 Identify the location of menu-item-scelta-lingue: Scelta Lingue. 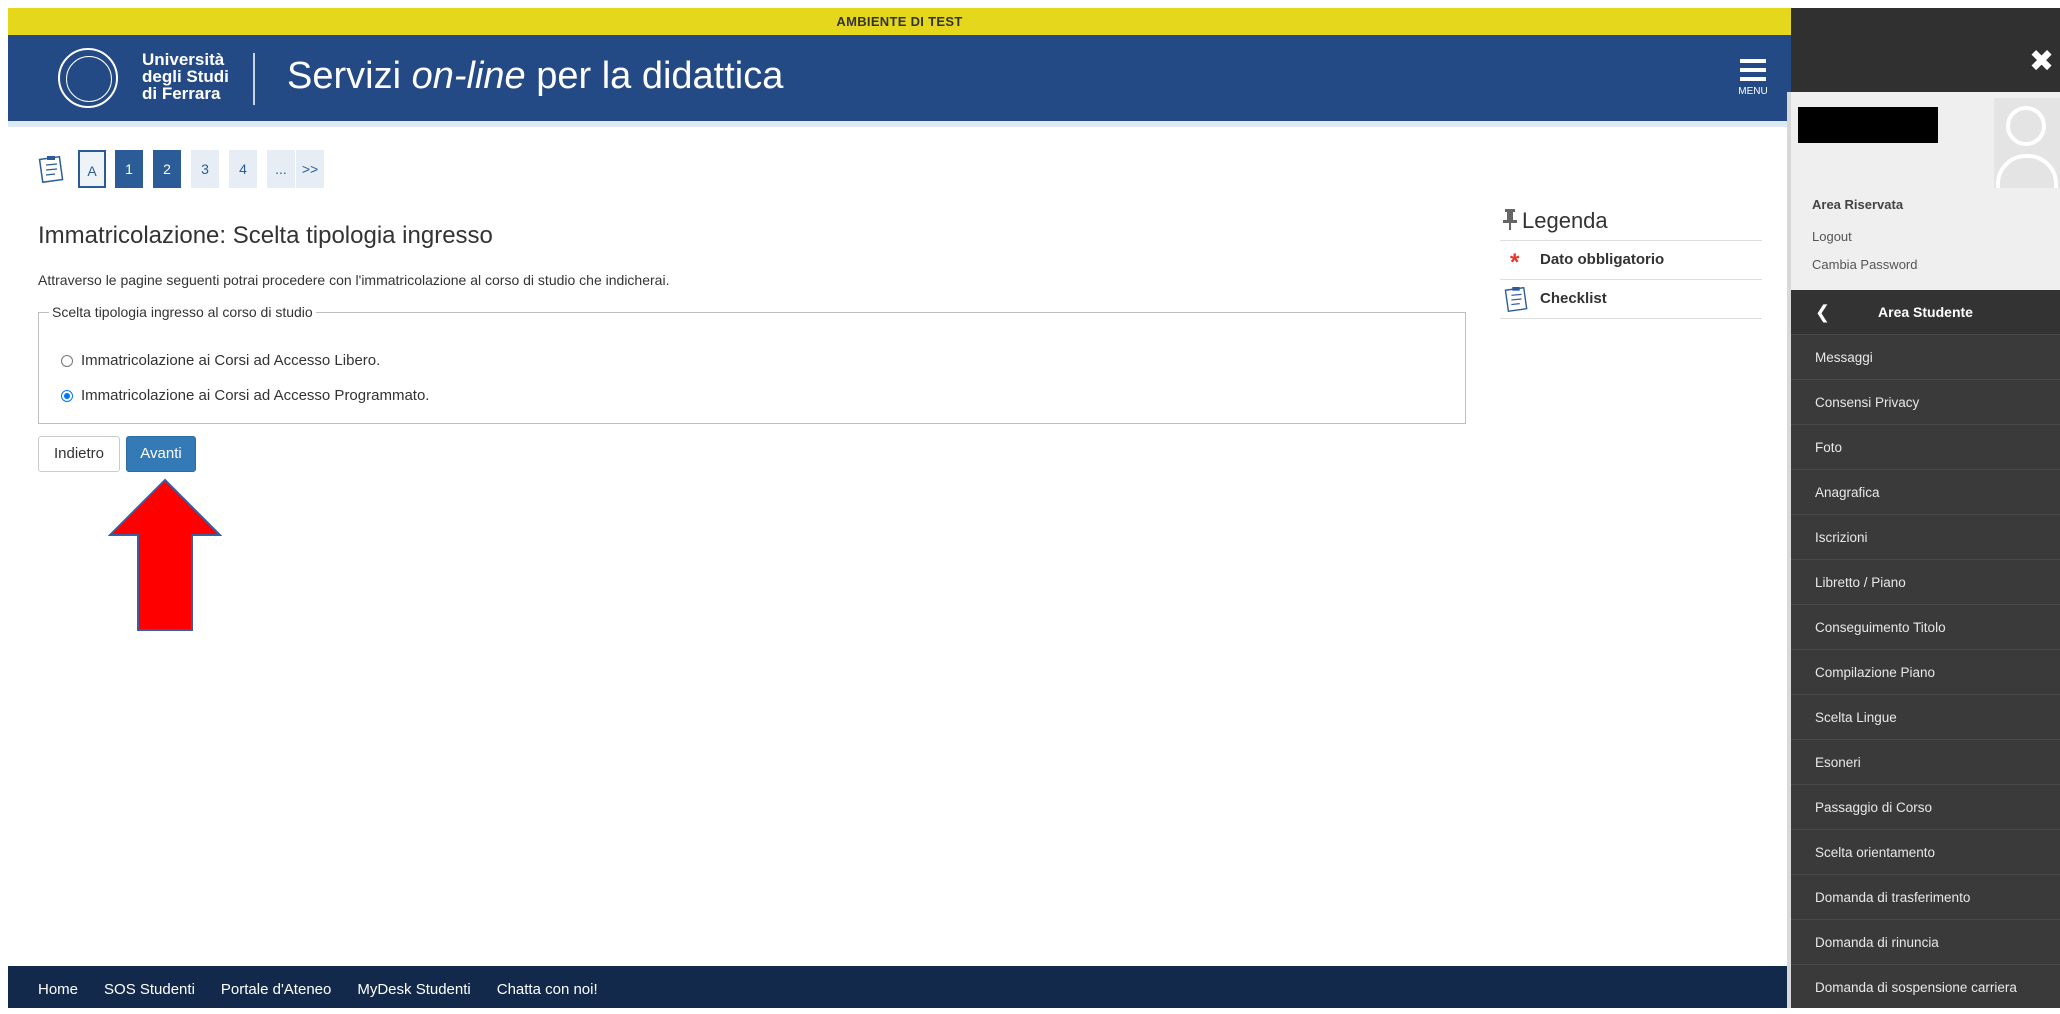
(1925, 716).